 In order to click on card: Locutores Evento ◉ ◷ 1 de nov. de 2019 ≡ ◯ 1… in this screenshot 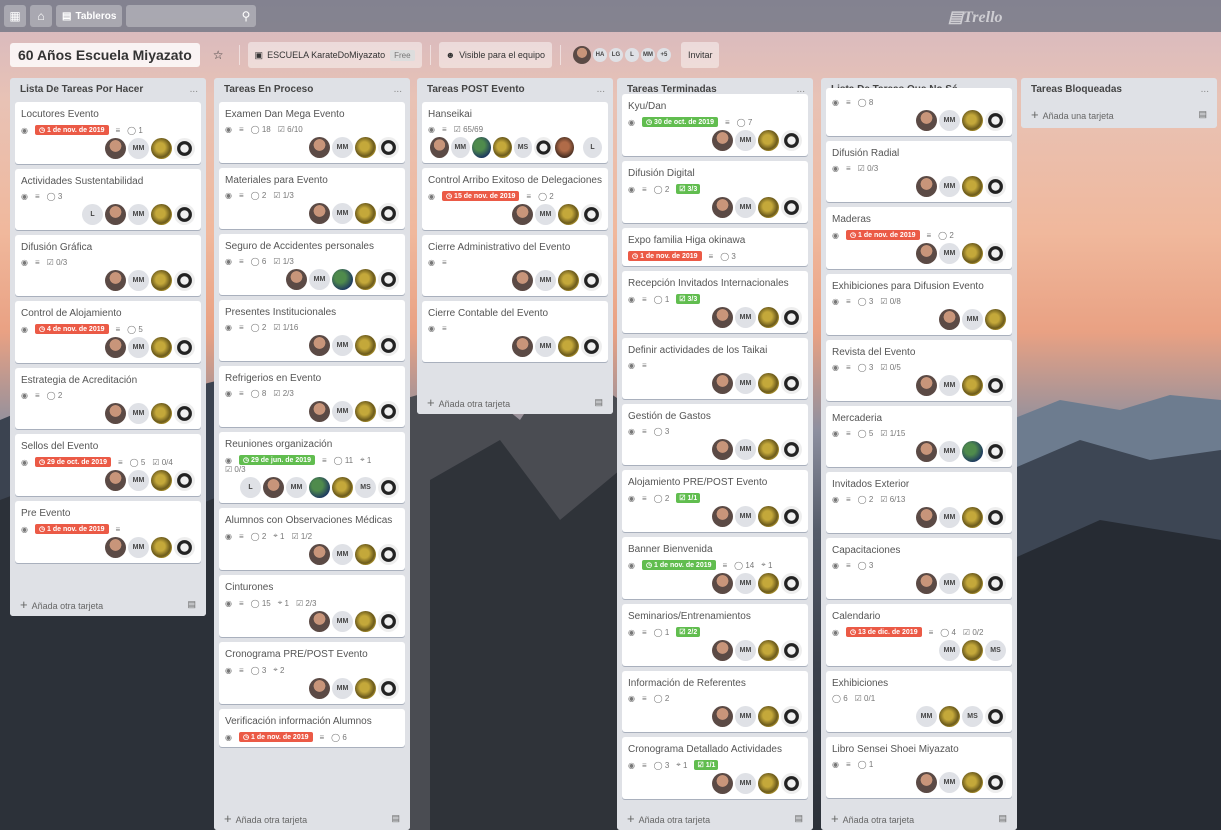, I will do `click(108, 133)`.